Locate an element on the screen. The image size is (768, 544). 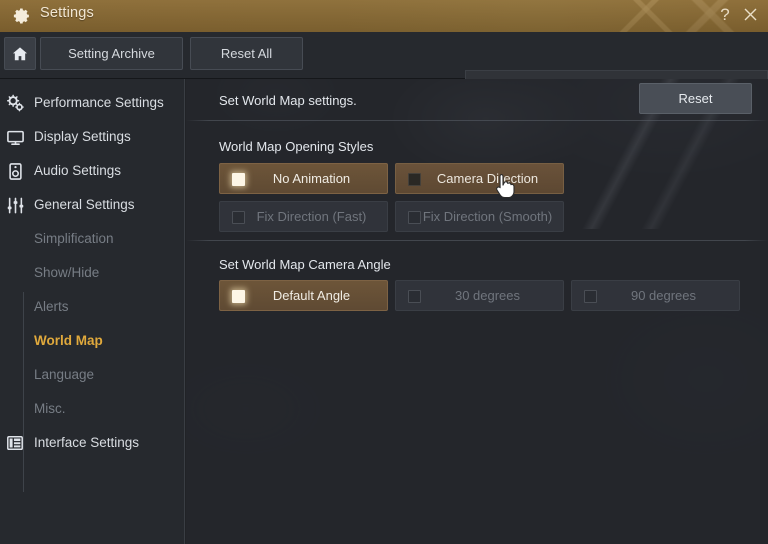
option-default-angle: Default Angle is located at coordinates (303, 295).